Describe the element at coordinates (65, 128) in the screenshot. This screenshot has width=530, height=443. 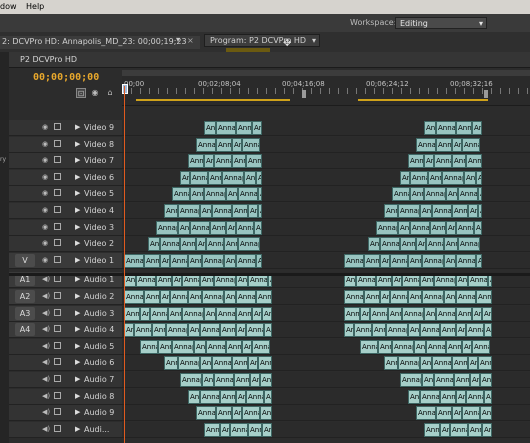
I see `video-track-header: ◉ ▶ Video 9` at that location.